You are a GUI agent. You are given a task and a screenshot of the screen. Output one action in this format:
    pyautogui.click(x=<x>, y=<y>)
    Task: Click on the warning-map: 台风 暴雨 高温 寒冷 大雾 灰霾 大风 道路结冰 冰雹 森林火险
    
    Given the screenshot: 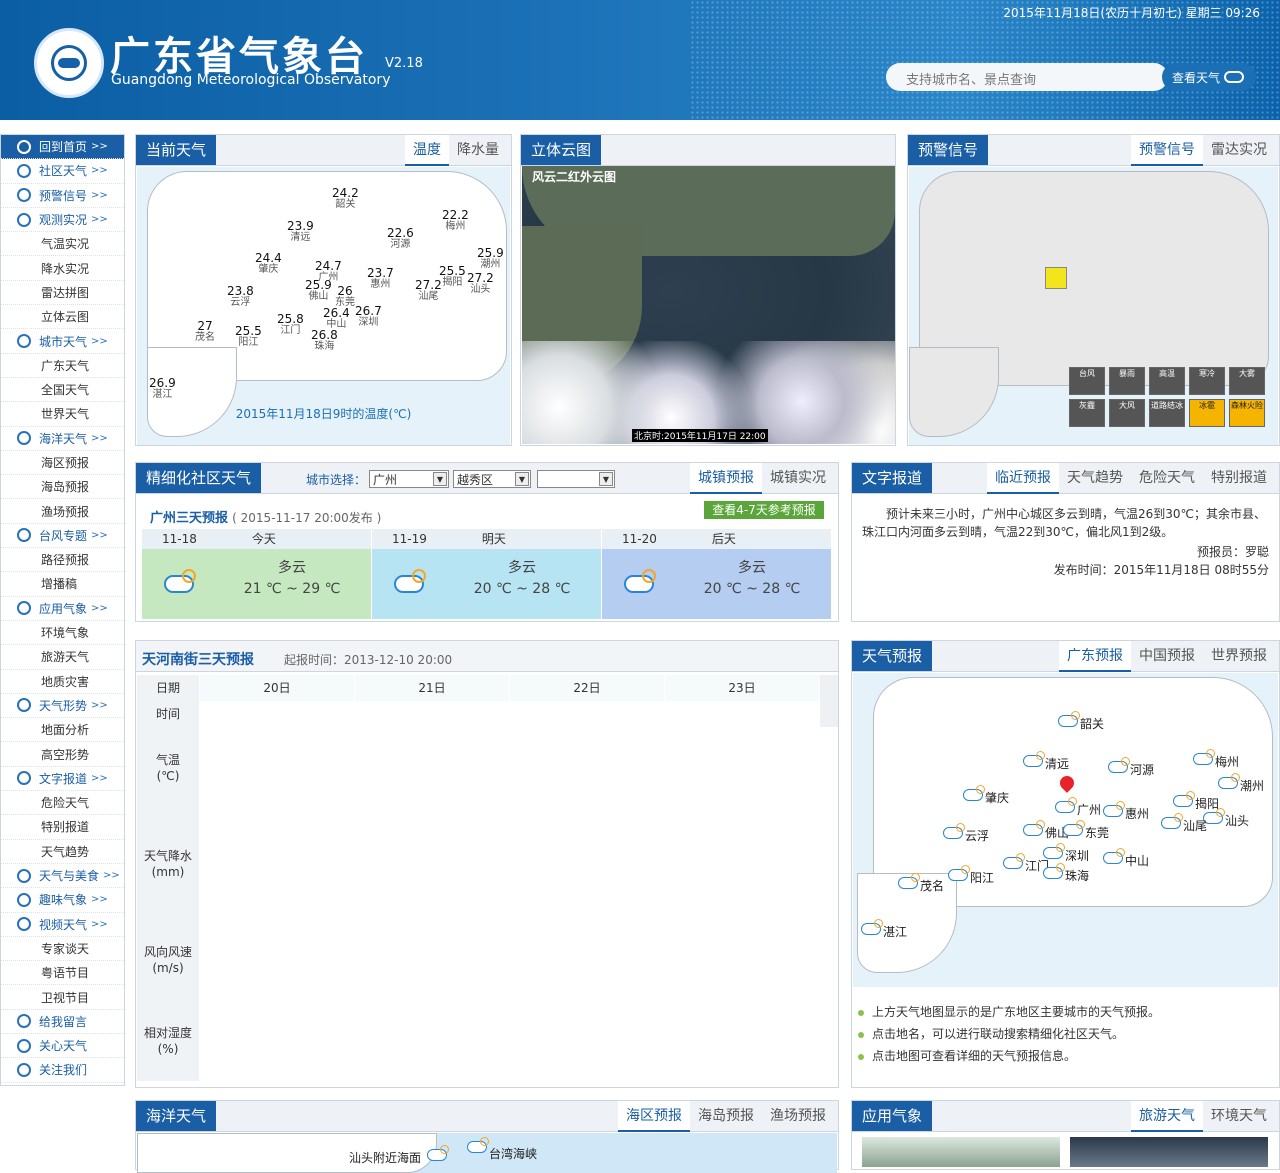 What is the action you would take?
    pyautogui.click(x=1093, y=306)
    